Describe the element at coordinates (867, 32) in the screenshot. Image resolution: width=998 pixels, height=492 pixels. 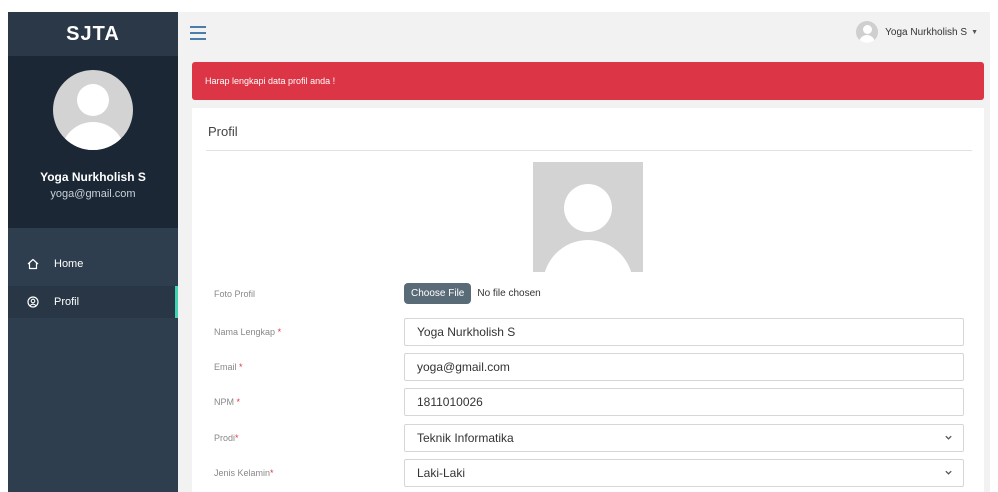
I see `user-avatar-icon` at that location.